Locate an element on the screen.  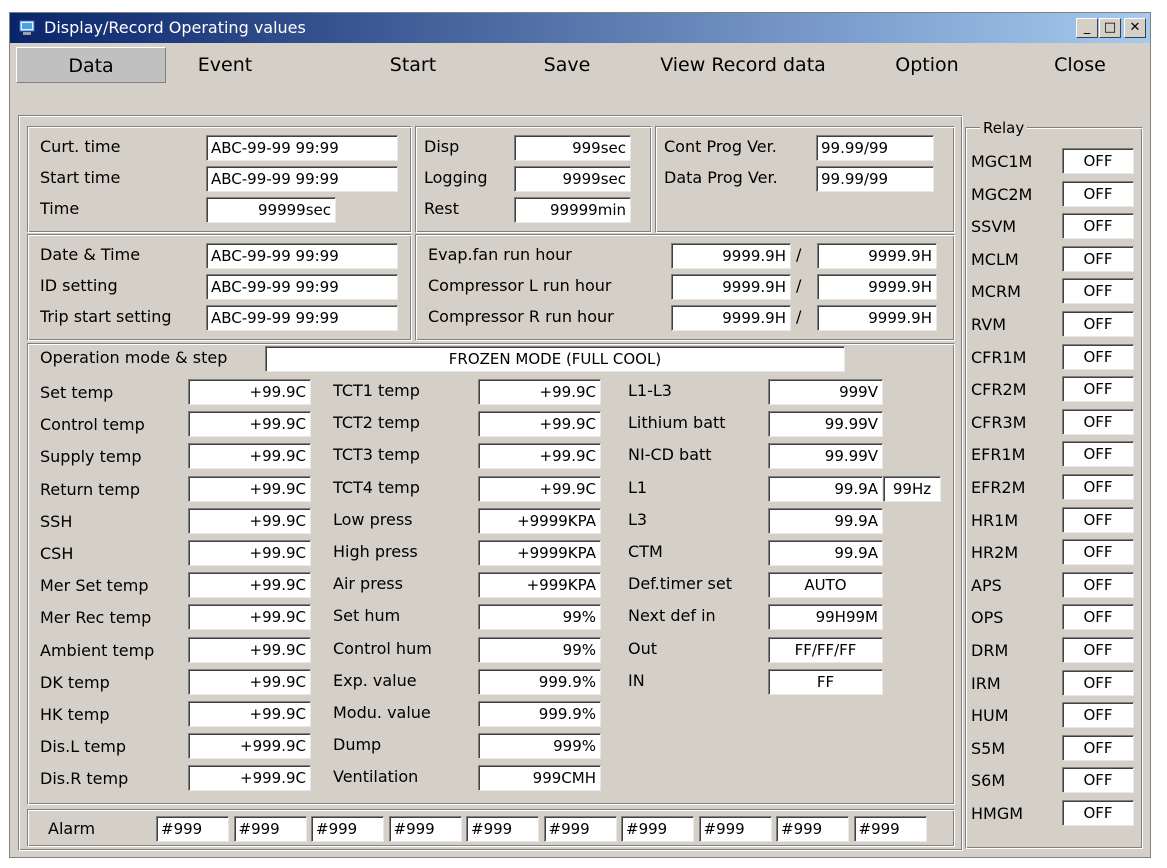
evap-fan-run-hour-label: Evap.fan run hour is located at coordinates (500, 254).